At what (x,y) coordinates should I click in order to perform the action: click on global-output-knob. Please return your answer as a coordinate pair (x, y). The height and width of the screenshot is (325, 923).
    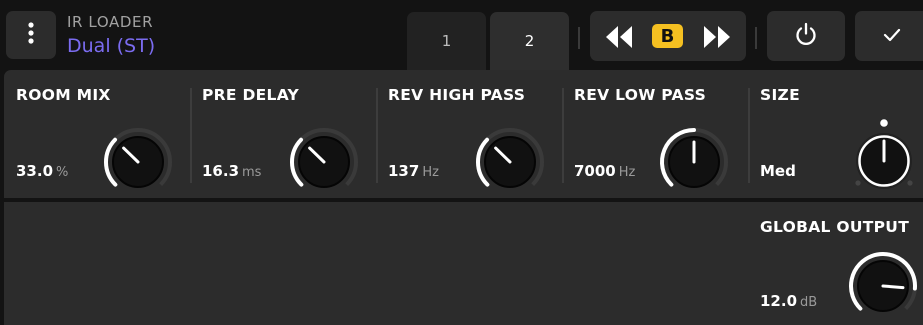
    Looking at the image, I should click on (883, 285).